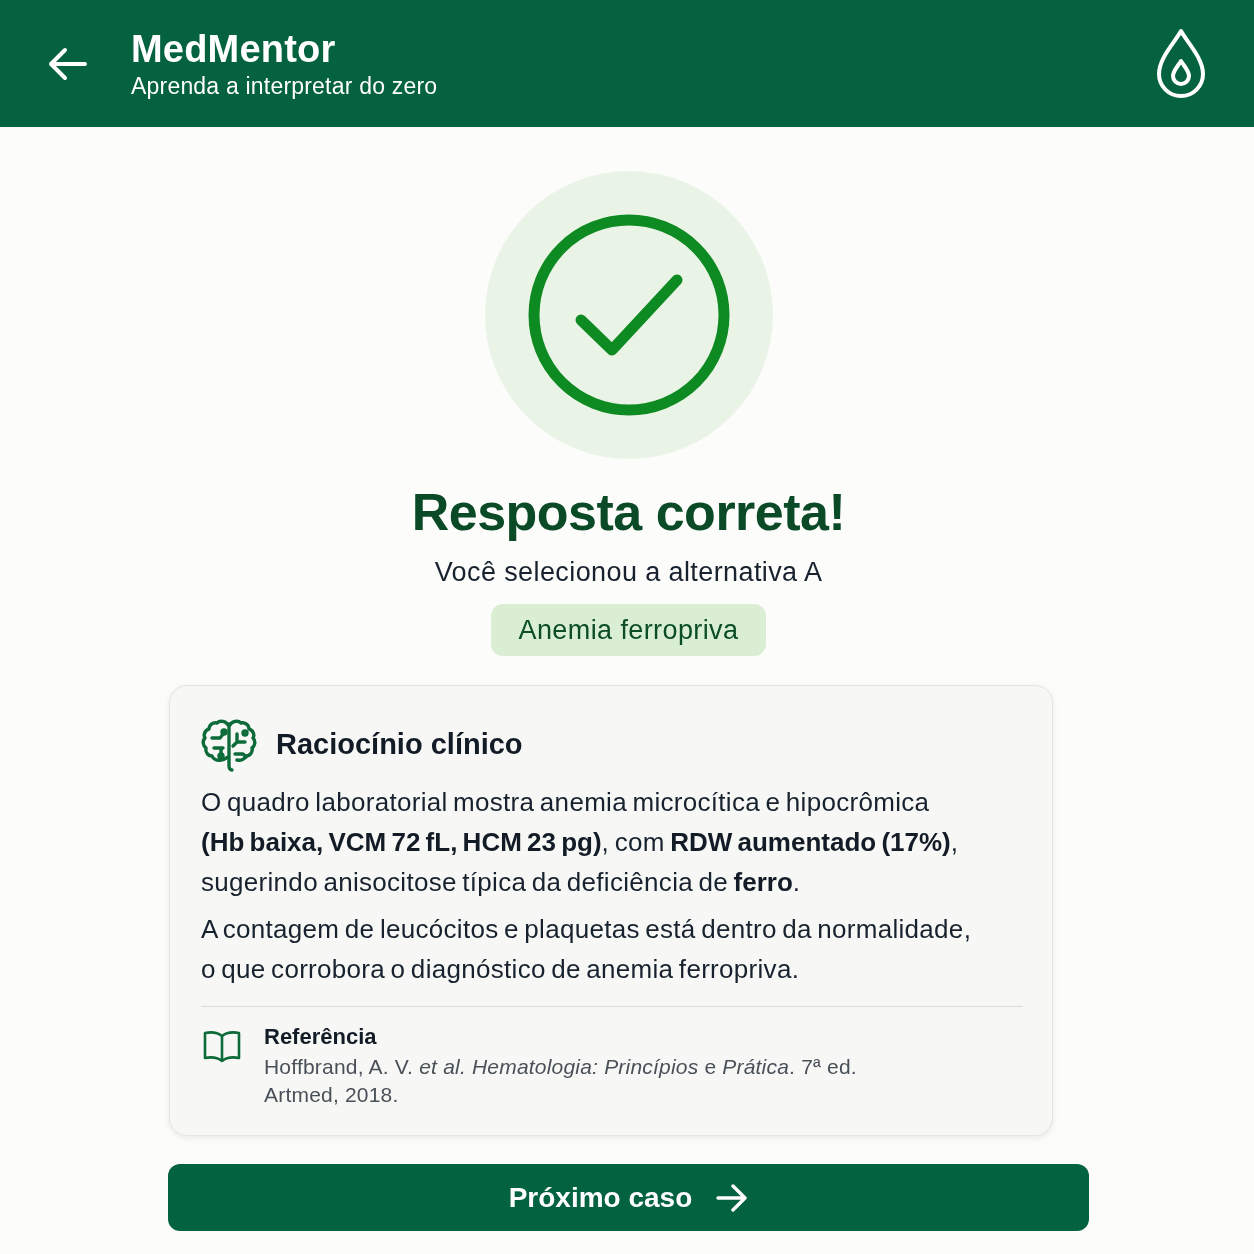 This screenshot has width=1254, height=1254. I want to click on explanation-text: O quadro laboratorial mostra anemia microcítica e hipocrômica (Hb baixa, VCM 72 fL, HCM 23 pg), com RDW aumentado (17%), sugerindo anisocitose típica da deficiência de ferro., so click(580, 842).